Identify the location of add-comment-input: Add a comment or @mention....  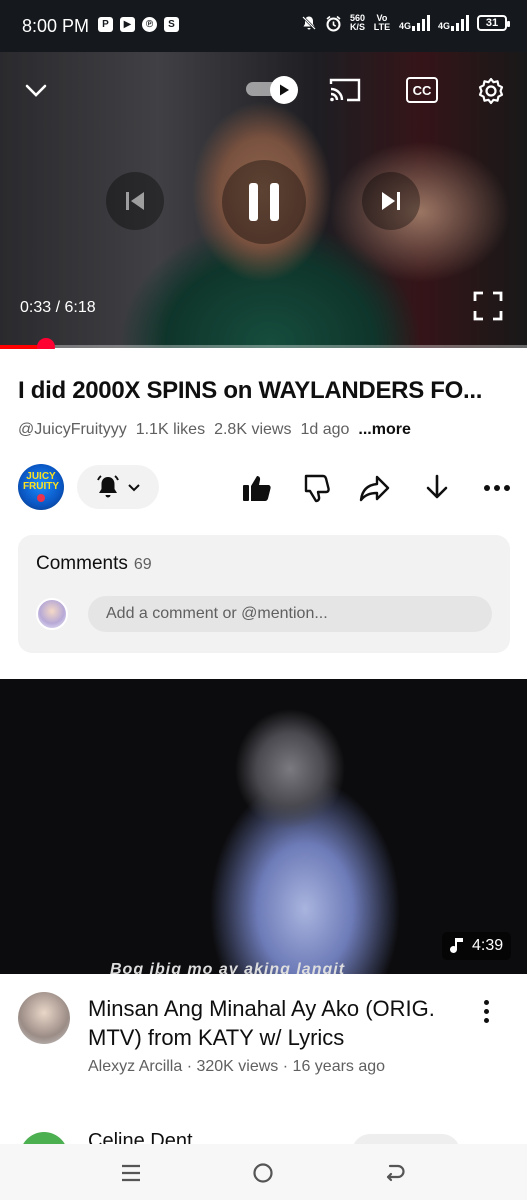
(290, 614).